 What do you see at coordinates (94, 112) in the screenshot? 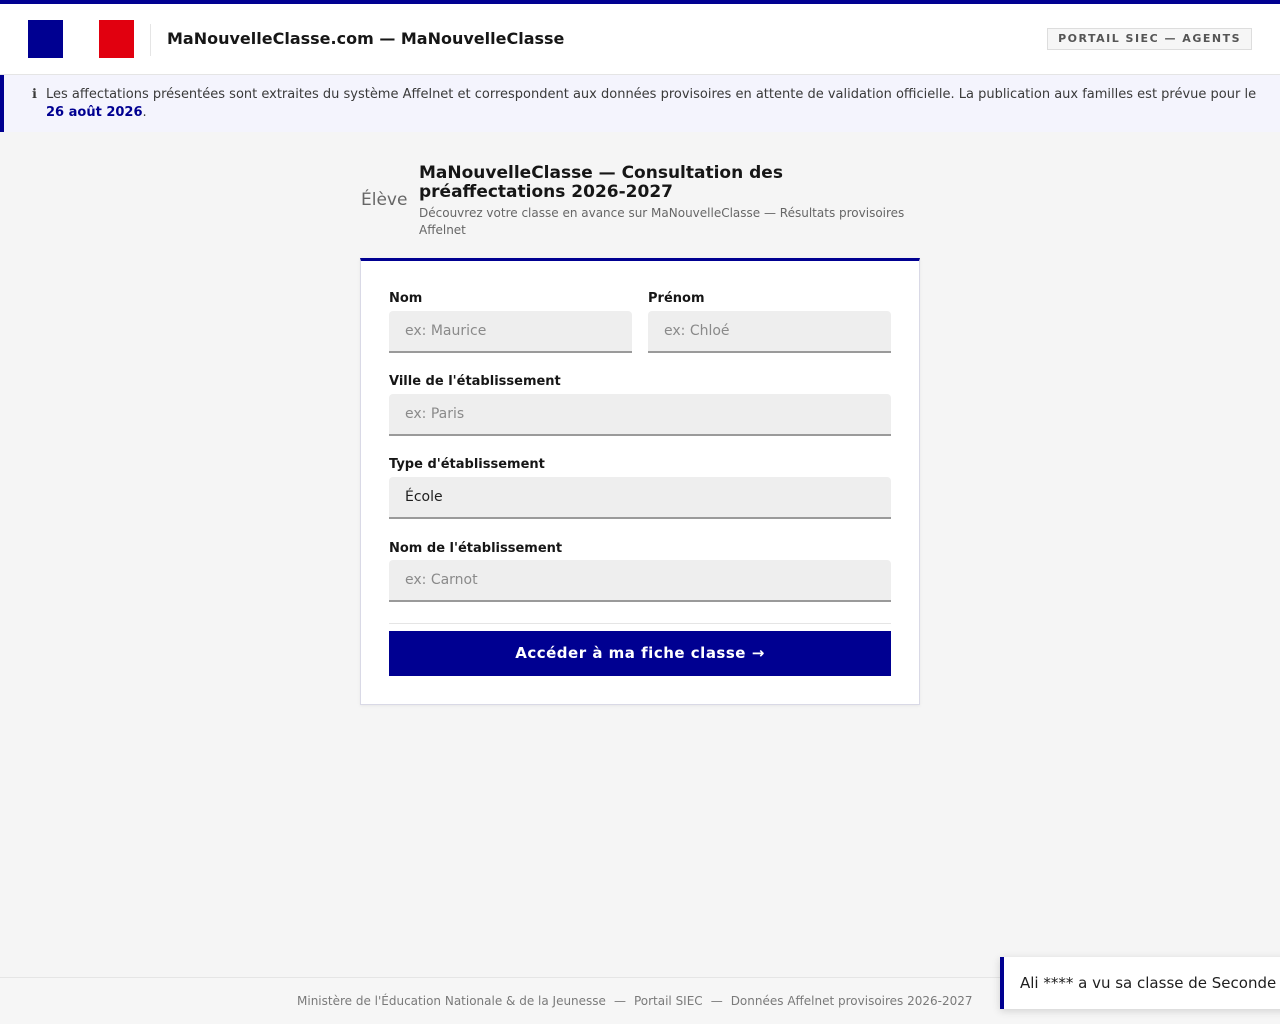
I see `notice-date: 26 août 2026` at bounding box center [94, 112].